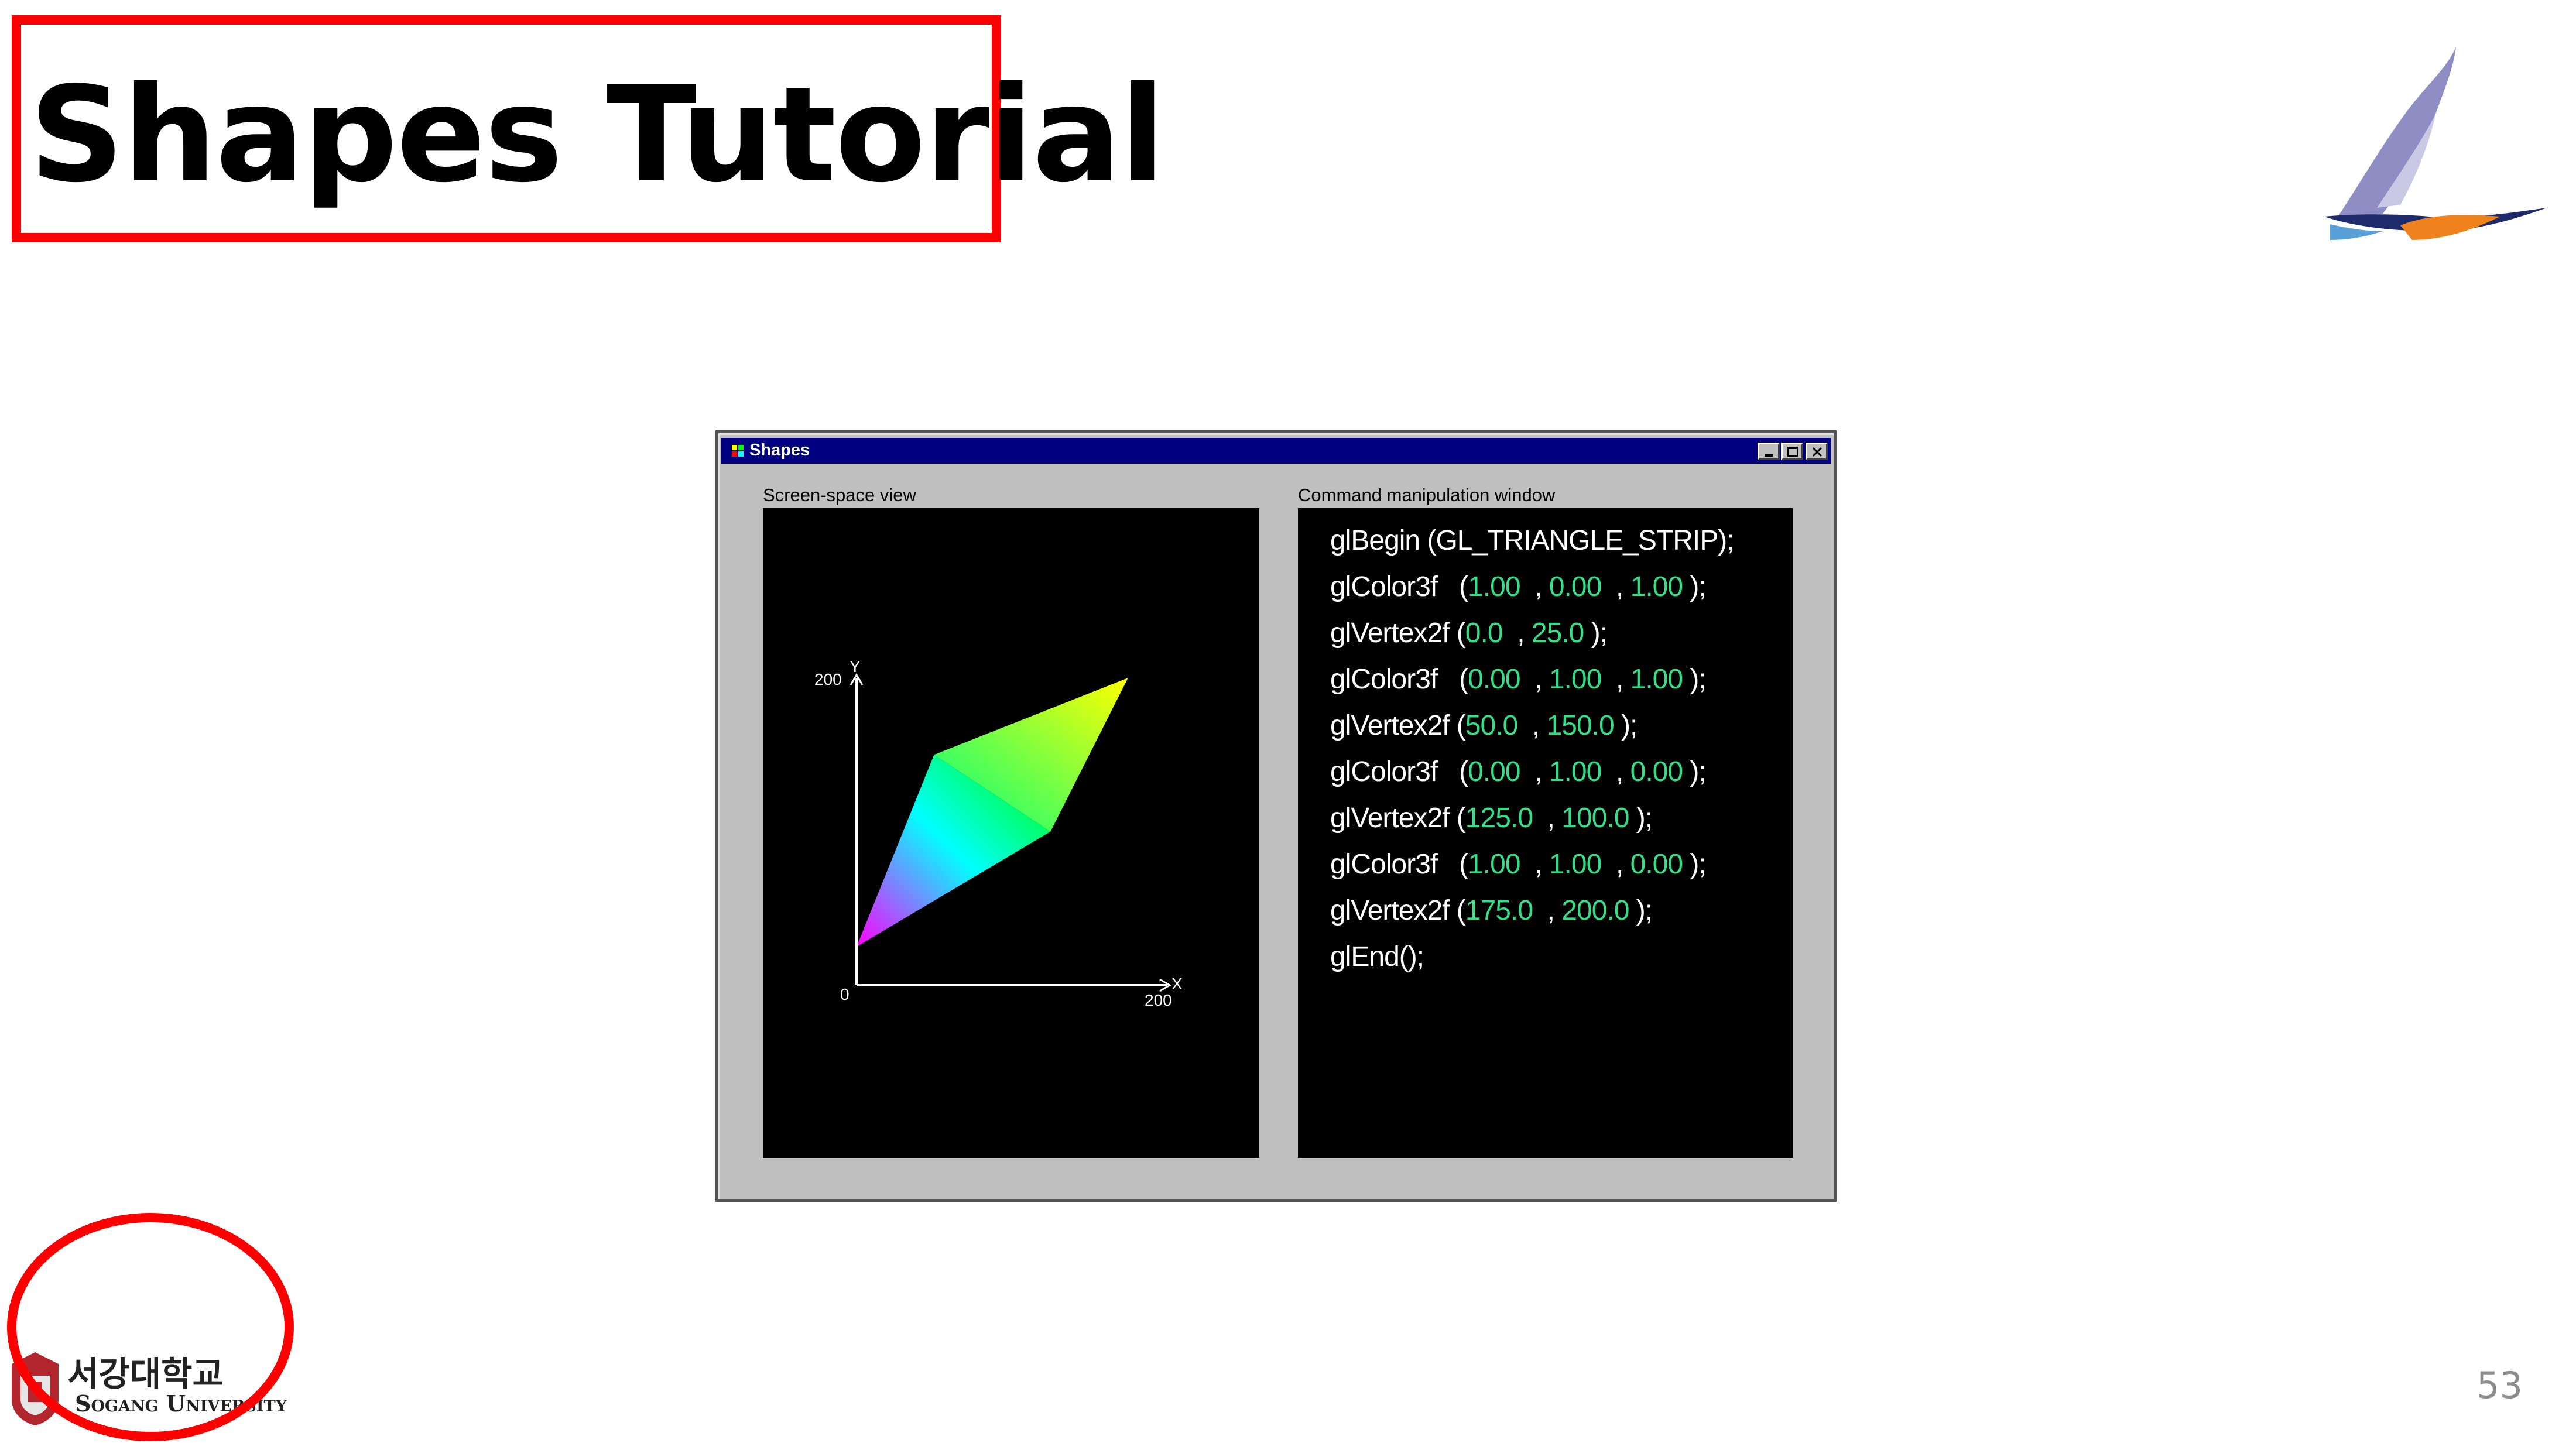  Describe the element at coordinates (1581, 726) in the screenshot. I see `code-argument-value: 150.0` at that location.